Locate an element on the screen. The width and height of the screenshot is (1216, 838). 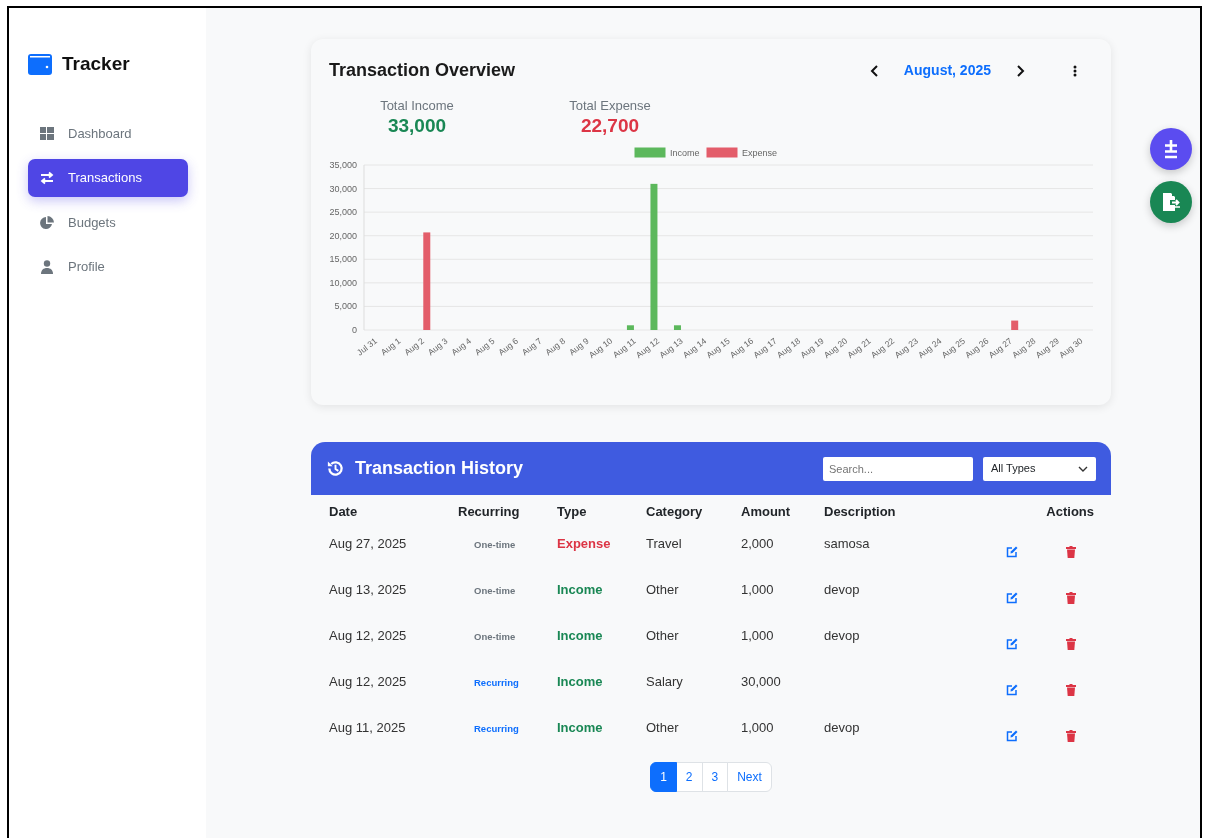
category-text: Salary is located at coordinates (664, 681).